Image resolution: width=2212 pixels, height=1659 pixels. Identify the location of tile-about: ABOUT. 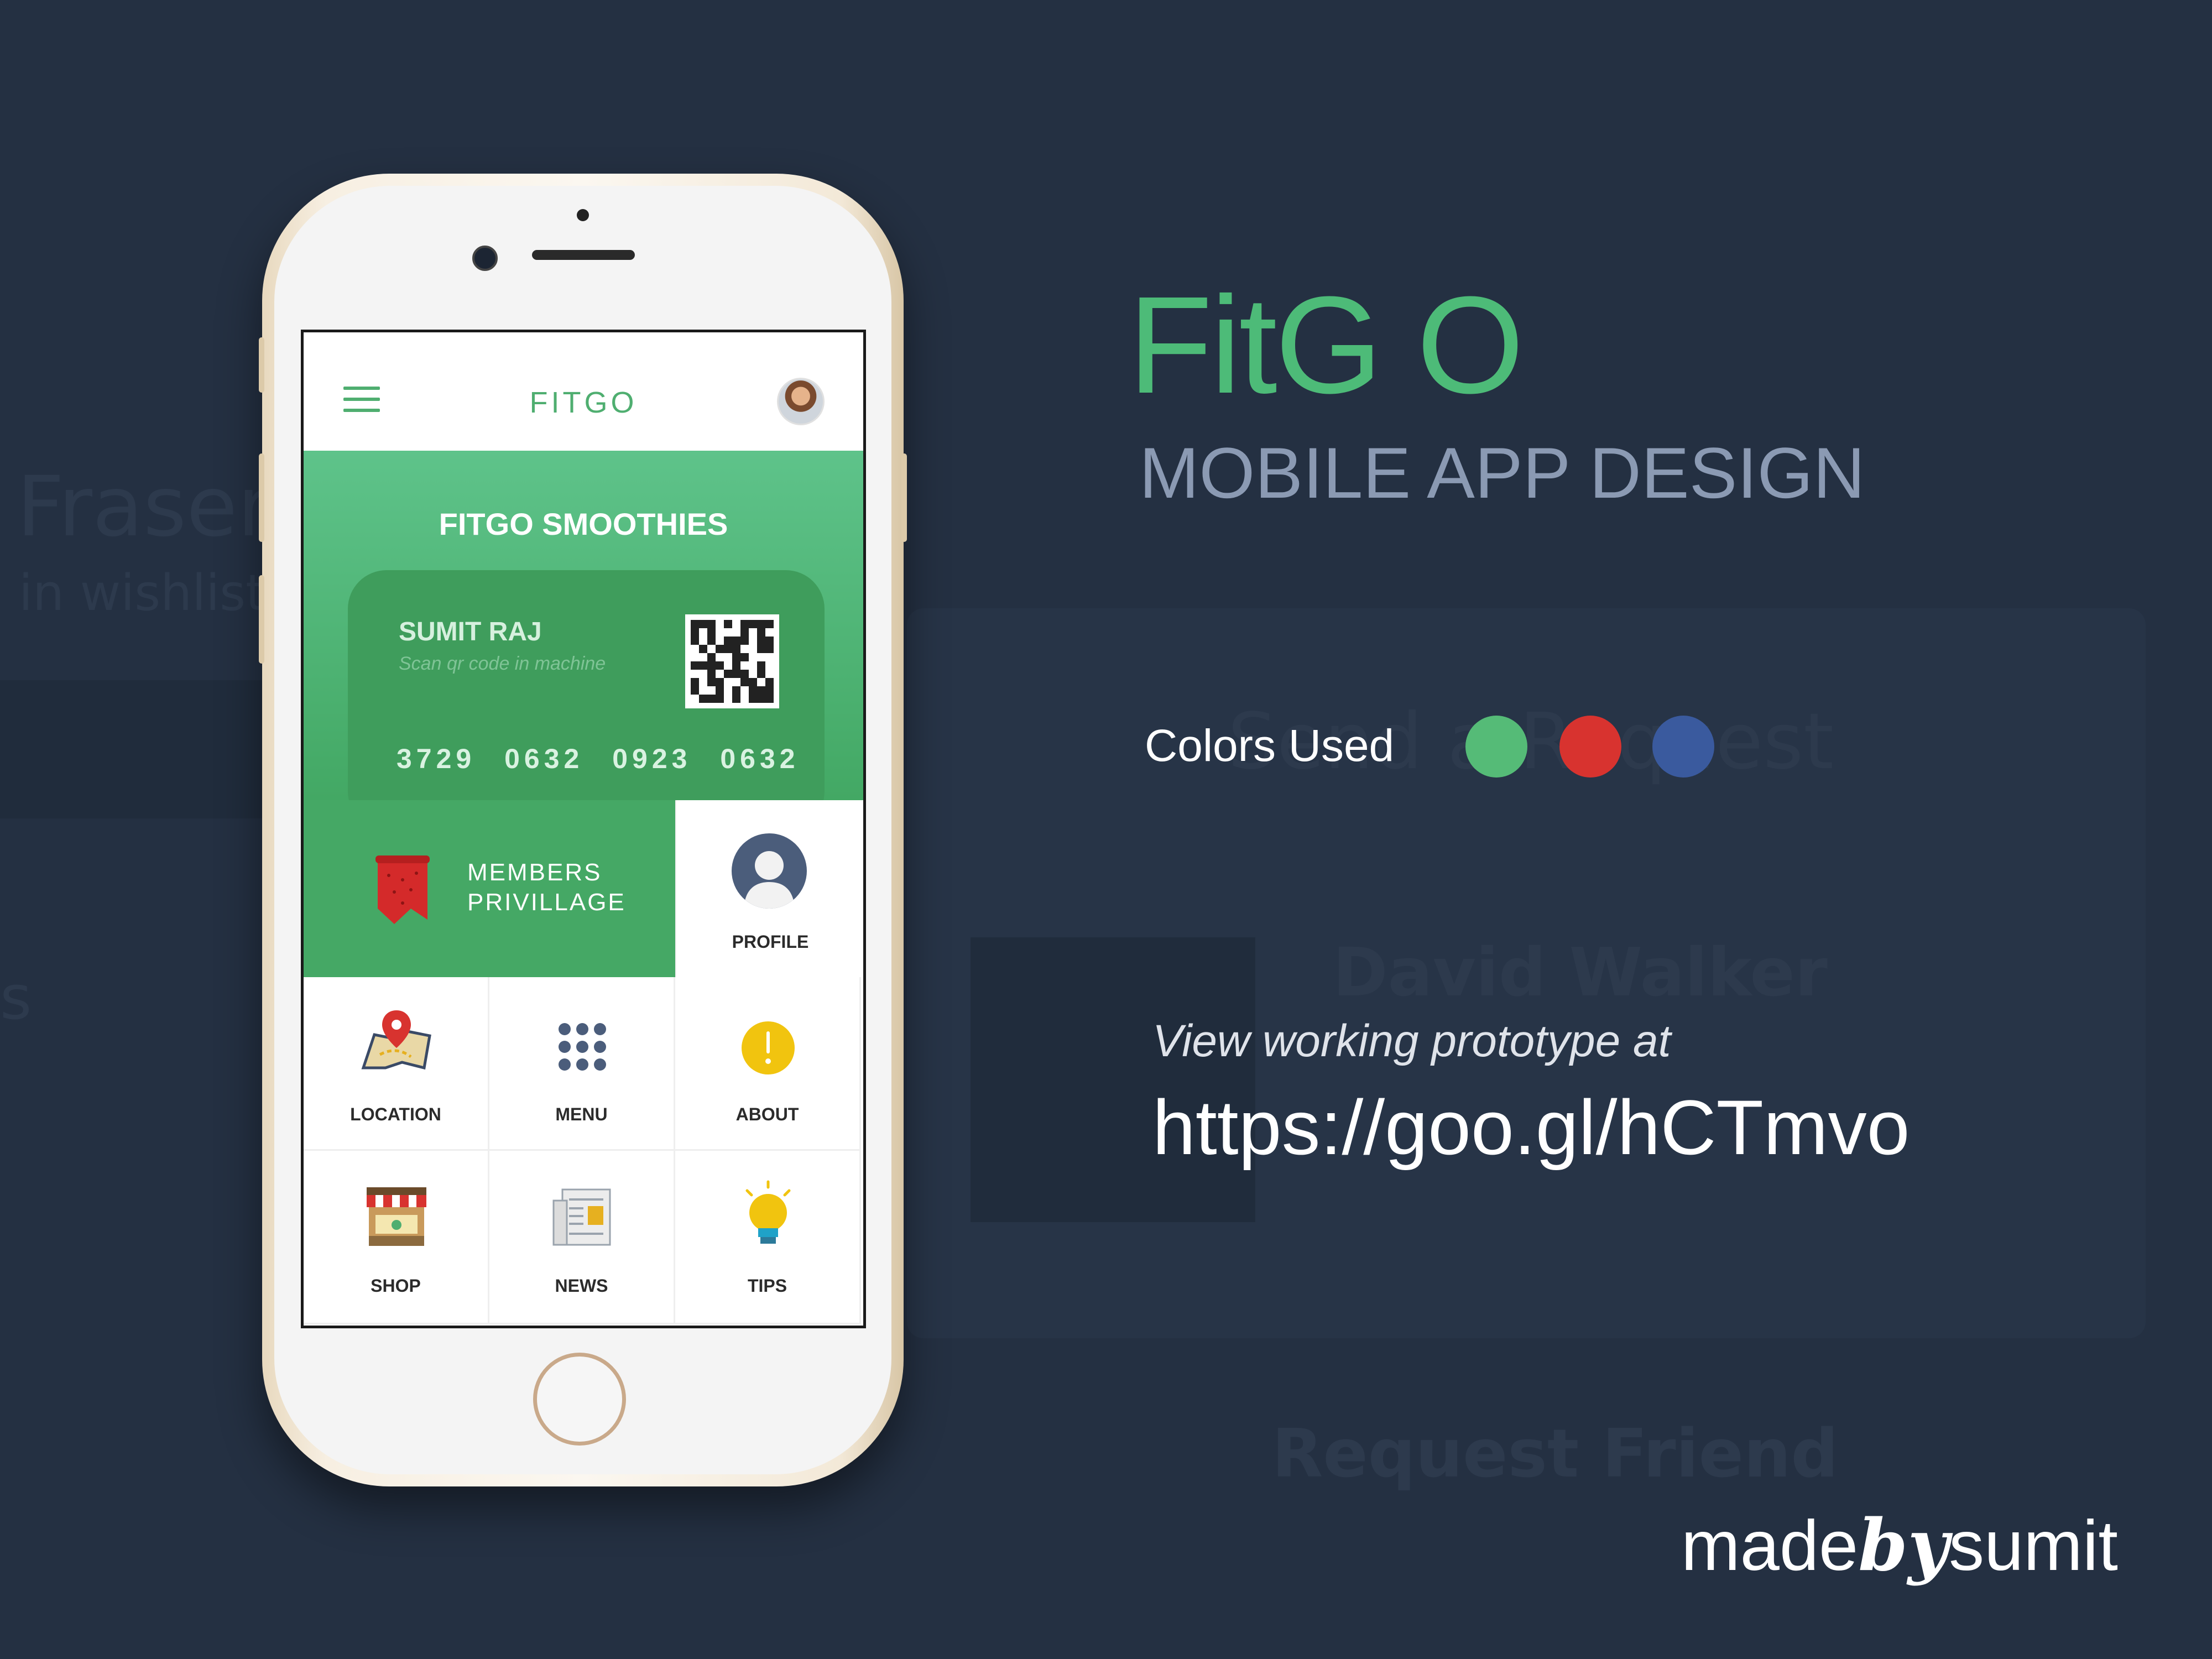
(768, 1064).